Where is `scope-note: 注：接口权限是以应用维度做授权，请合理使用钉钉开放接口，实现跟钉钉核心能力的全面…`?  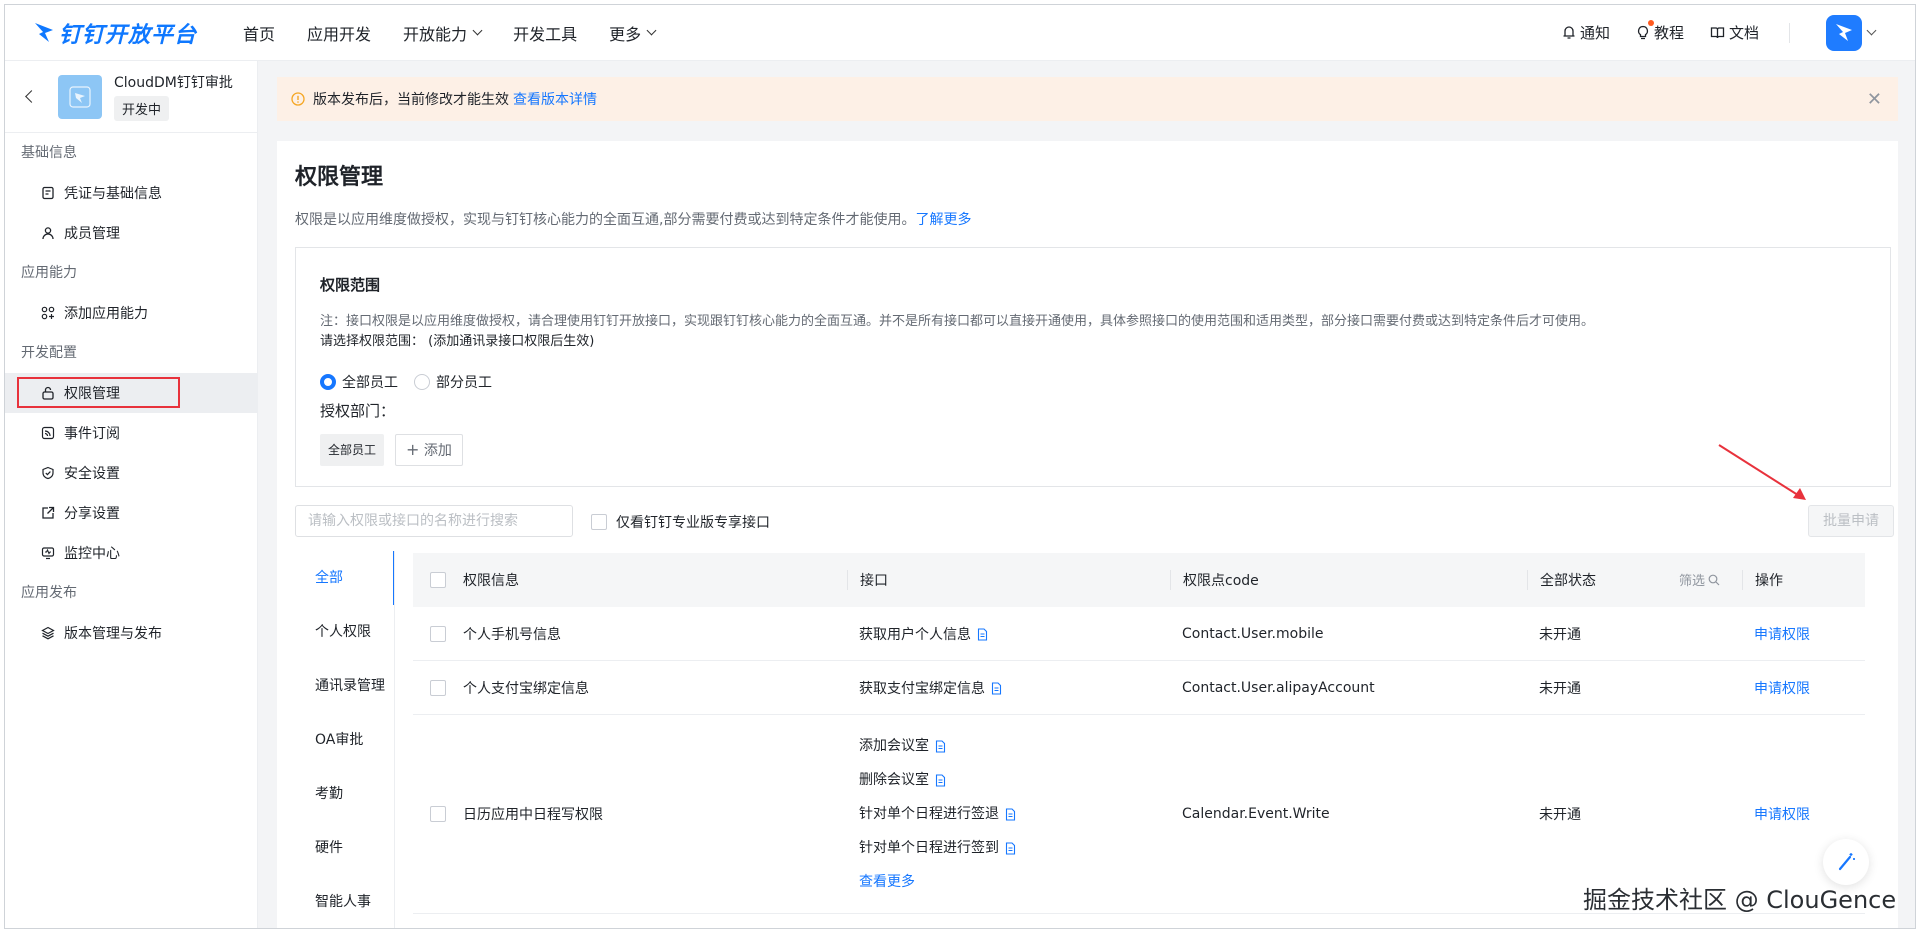
scope-note: 注：接口权限是以应用维度做授权，请合理使用钉钉开放接口，实现跟钉钉核心能力的全面… is located at coordinates (957, 321).